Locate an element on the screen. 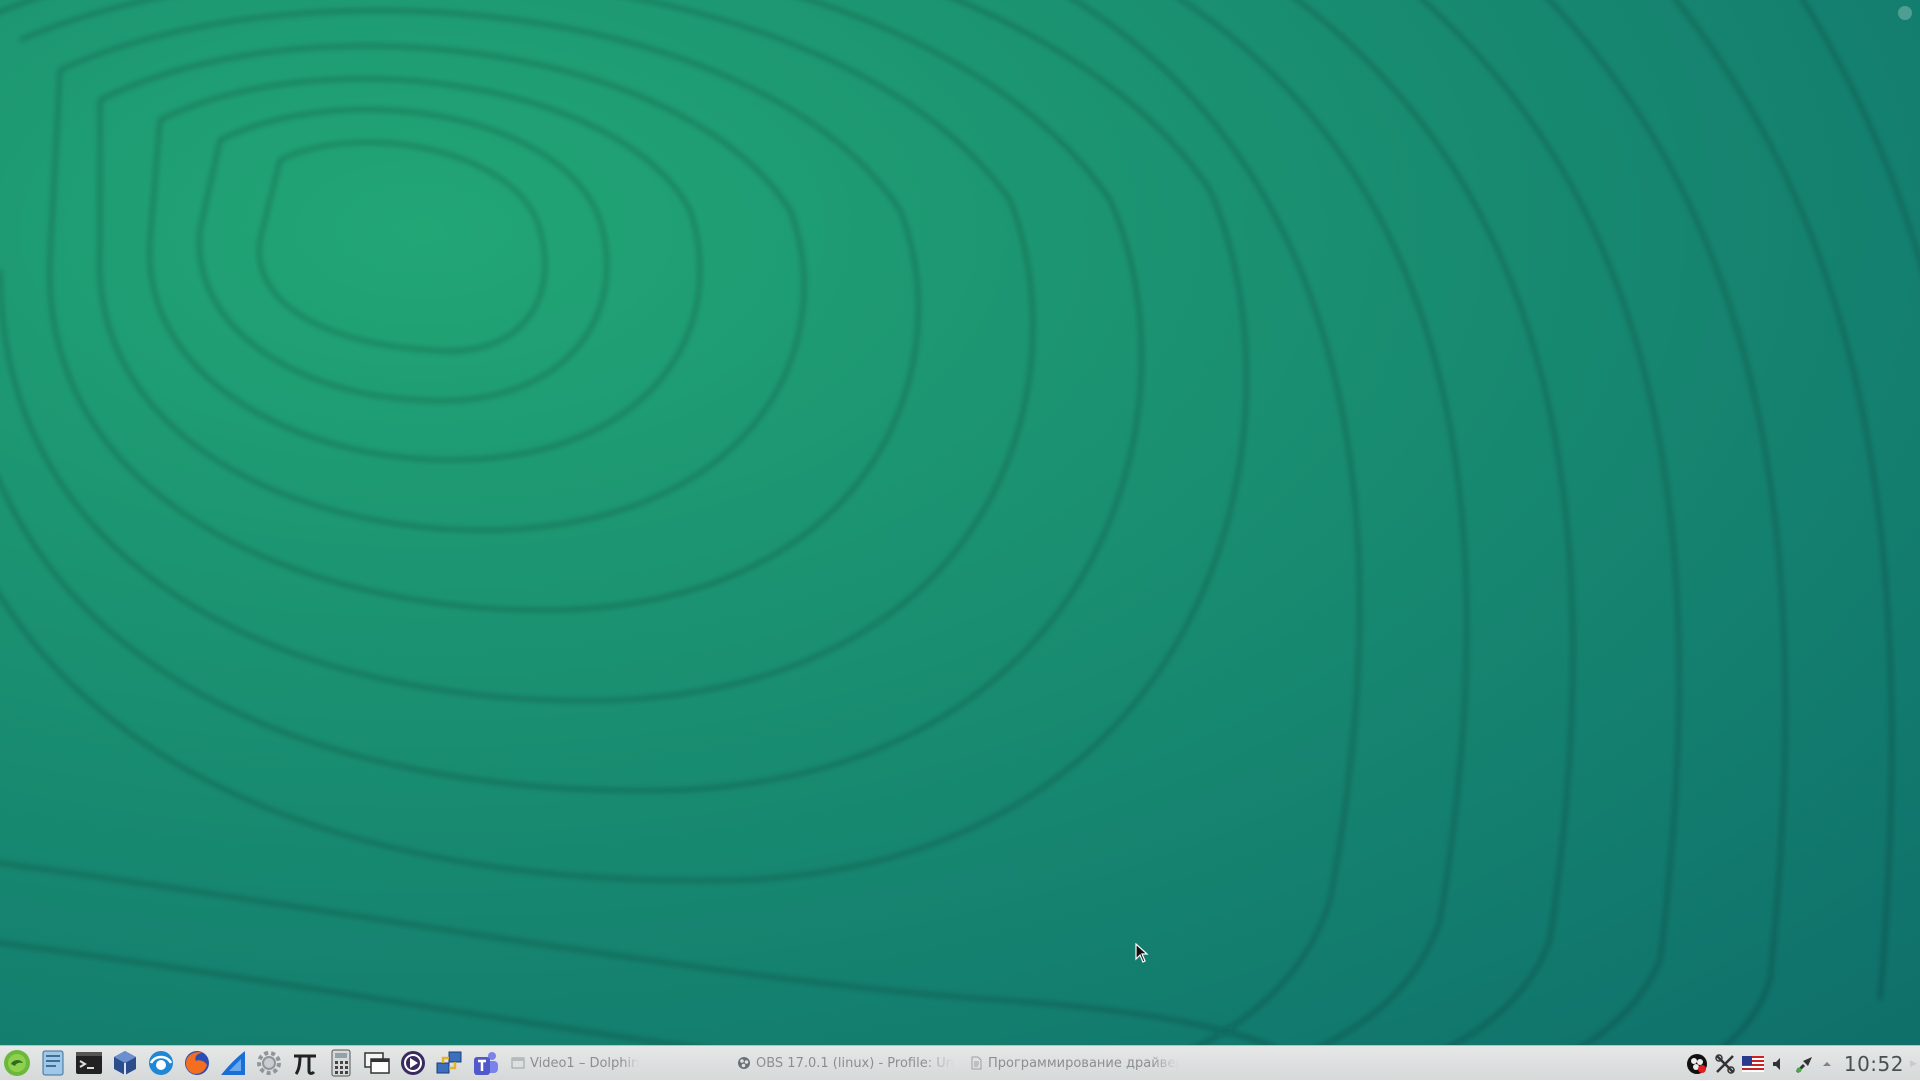  us-flag-icon is located at coordinates (1752, 1064).